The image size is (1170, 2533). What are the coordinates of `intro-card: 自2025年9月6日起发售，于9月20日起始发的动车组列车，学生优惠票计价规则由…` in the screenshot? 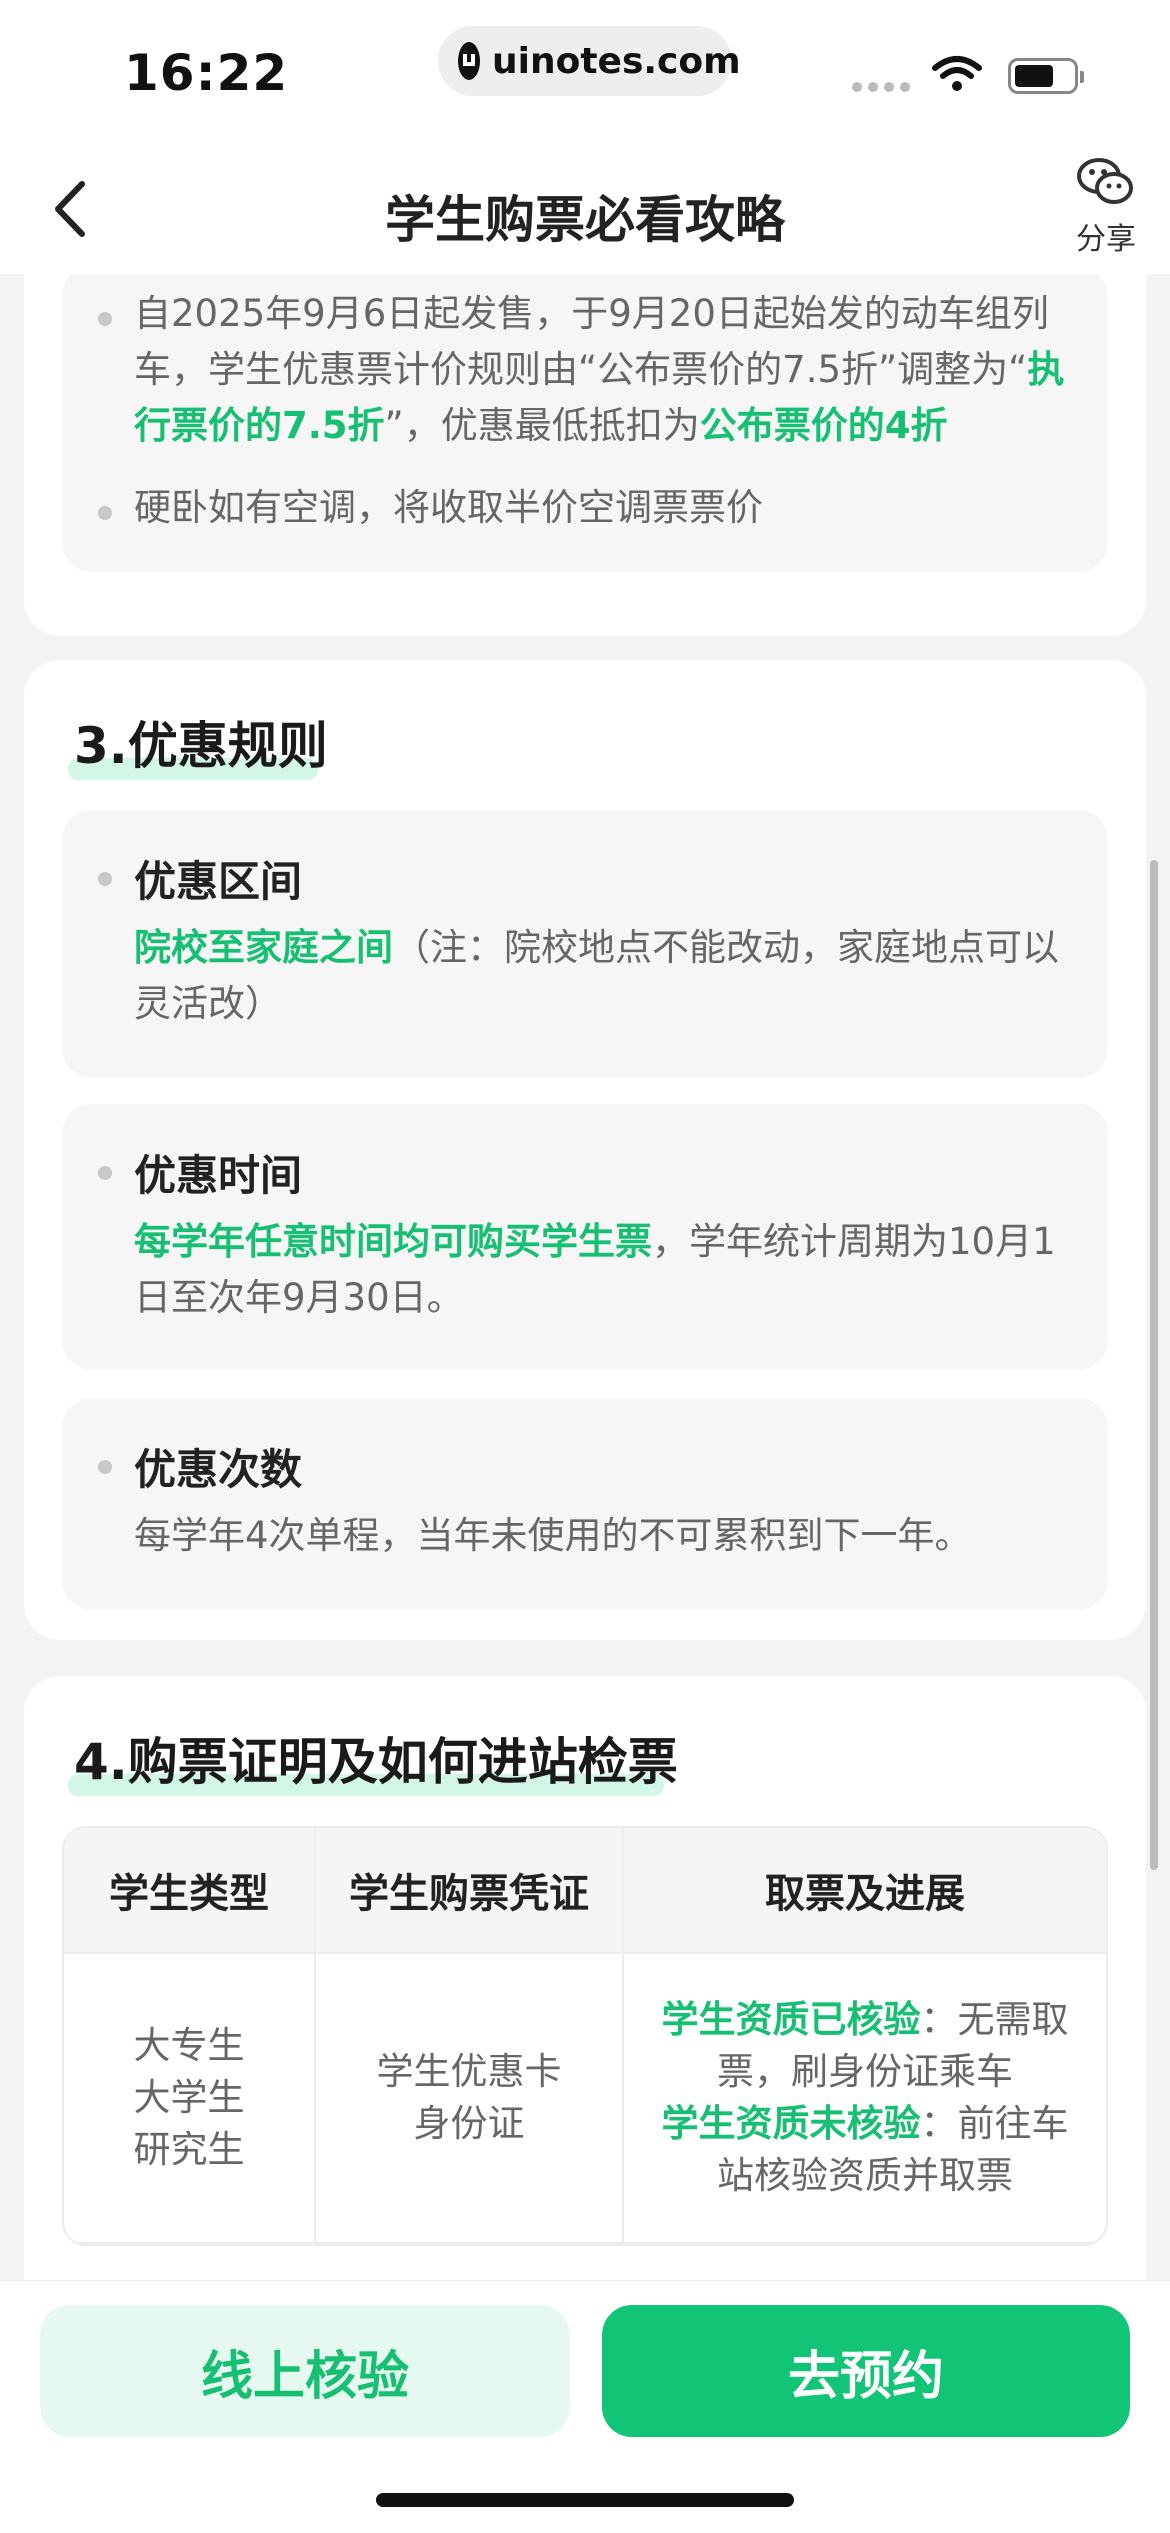 It's located at (585, 455).